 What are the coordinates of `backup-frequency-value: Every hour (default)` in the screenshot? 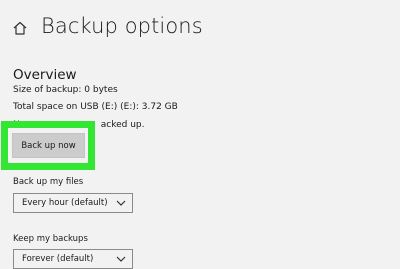 It's located at (65, 203).